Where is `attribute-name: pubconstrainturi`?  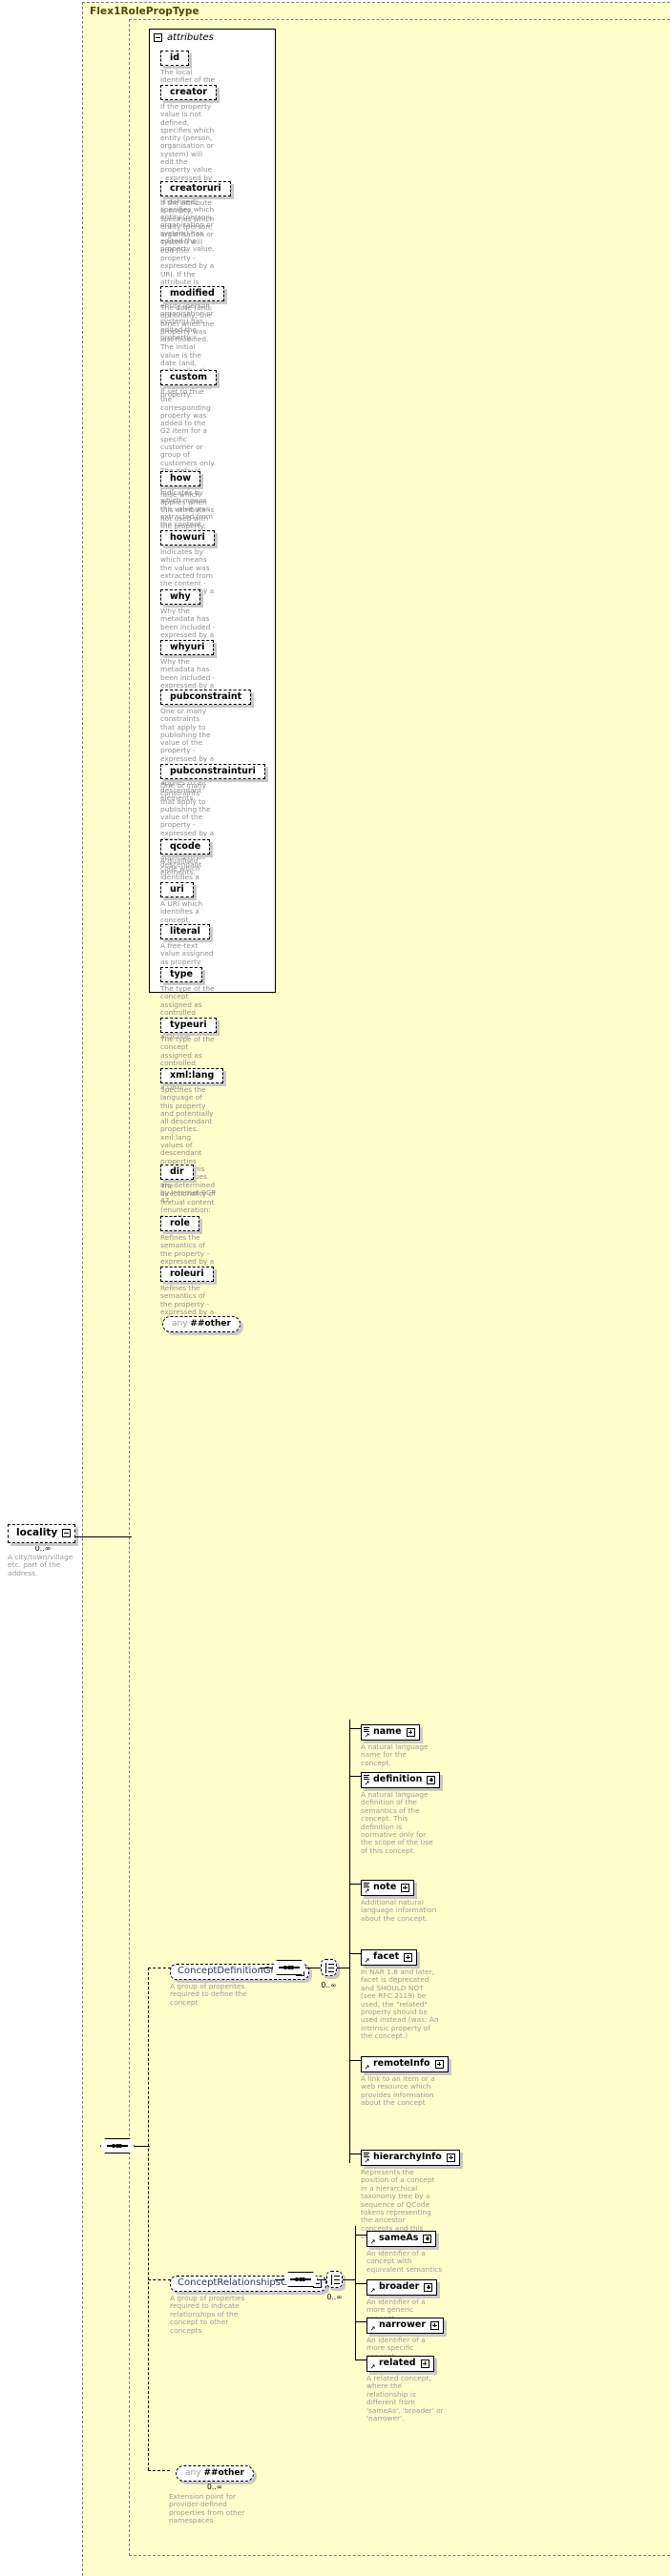 attribute-name: pubconstrainturi is located at coordinates (212, 771).